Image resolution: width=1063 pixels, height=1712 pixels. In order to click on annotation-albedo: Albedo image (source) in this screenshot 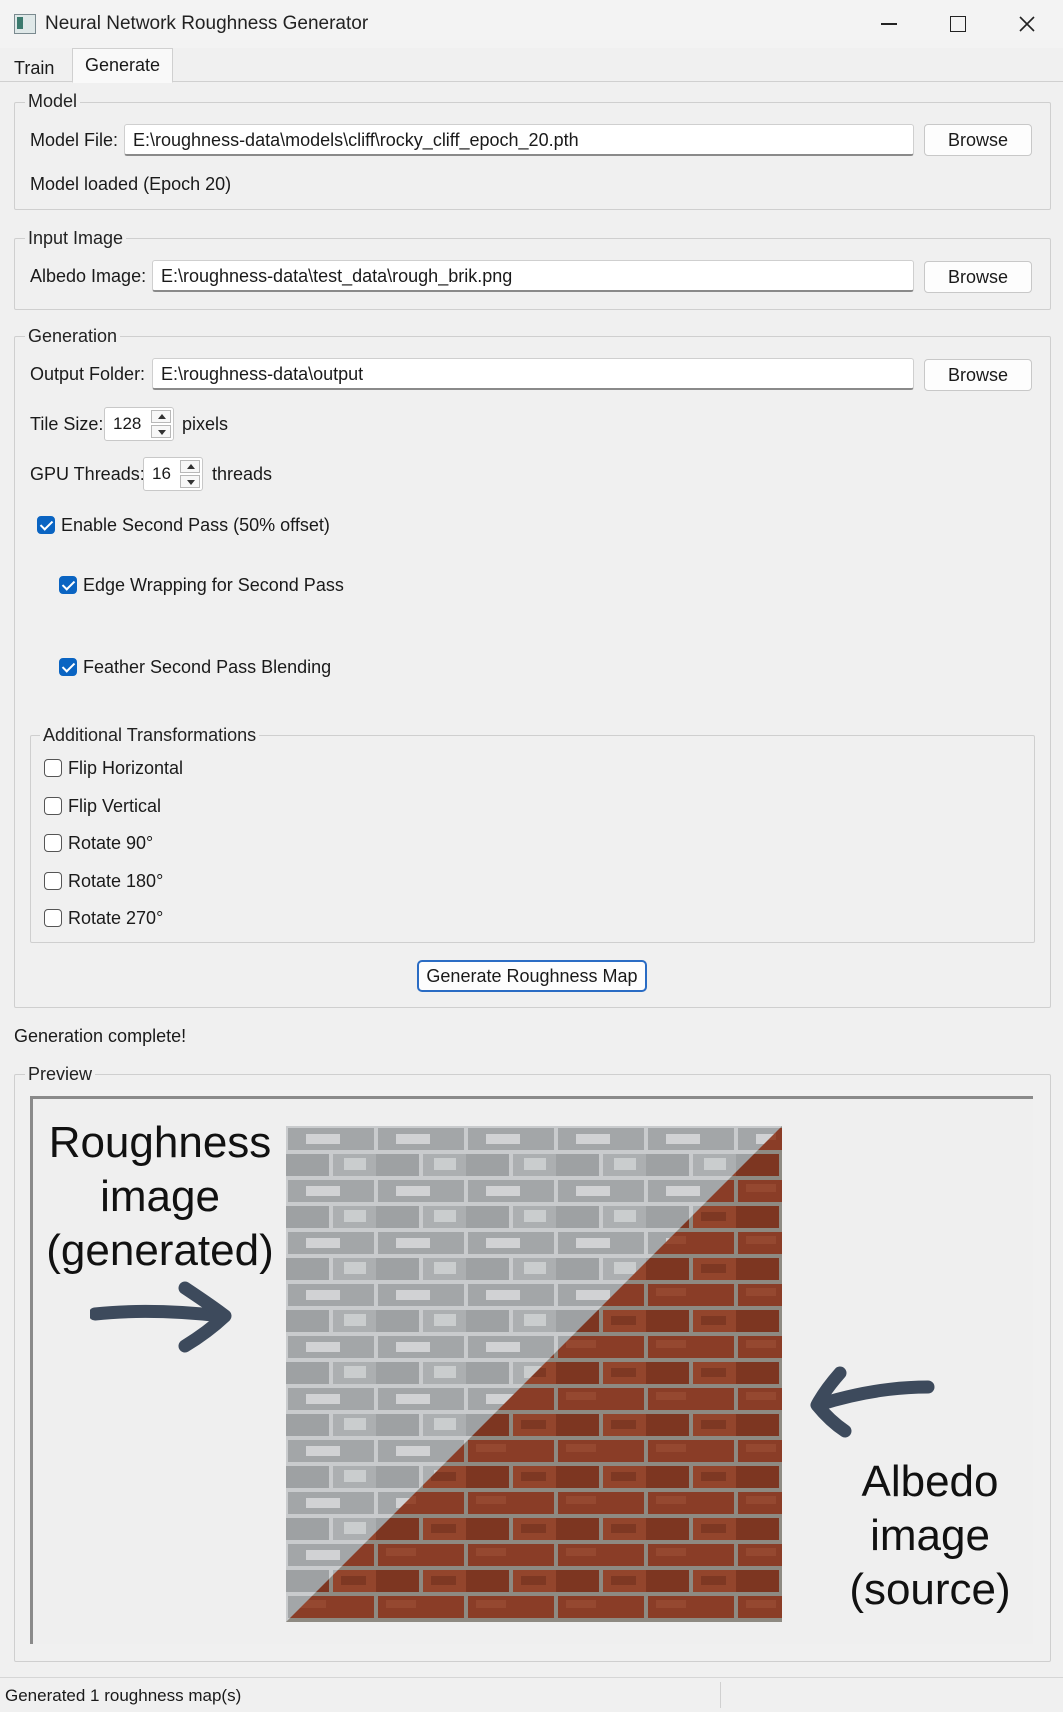, I will do `click(930, 1536)`.